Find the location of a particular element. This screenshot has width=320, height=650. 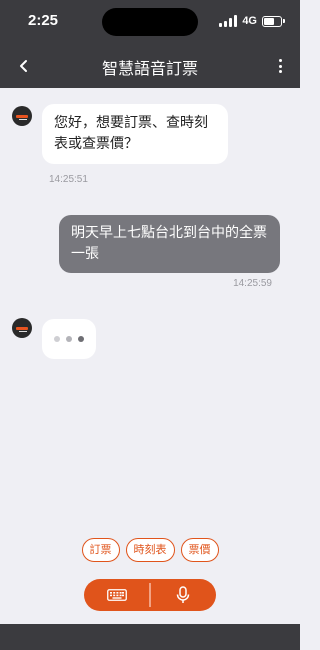

typing-indicator is located at coordinates (69, 339).